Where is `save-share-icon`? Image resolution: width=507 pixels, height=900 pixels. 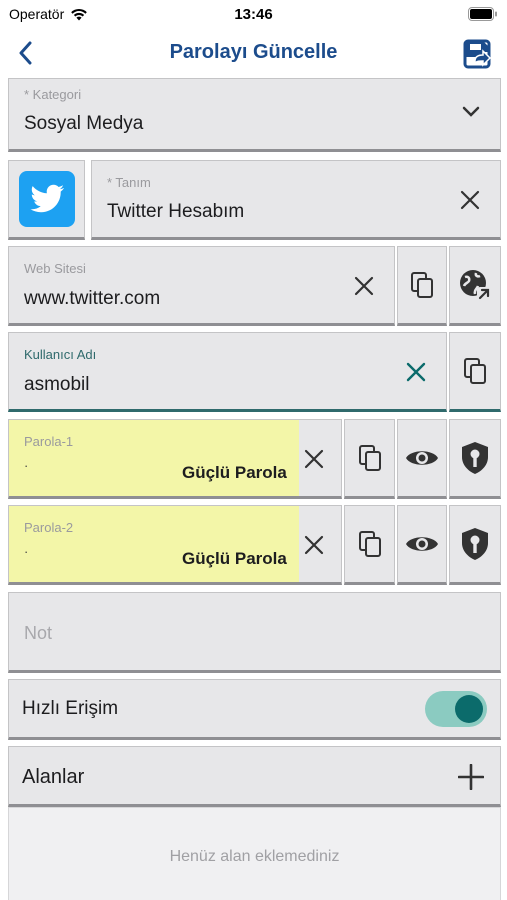
save-share-icon is located at coordinates (477, 54).